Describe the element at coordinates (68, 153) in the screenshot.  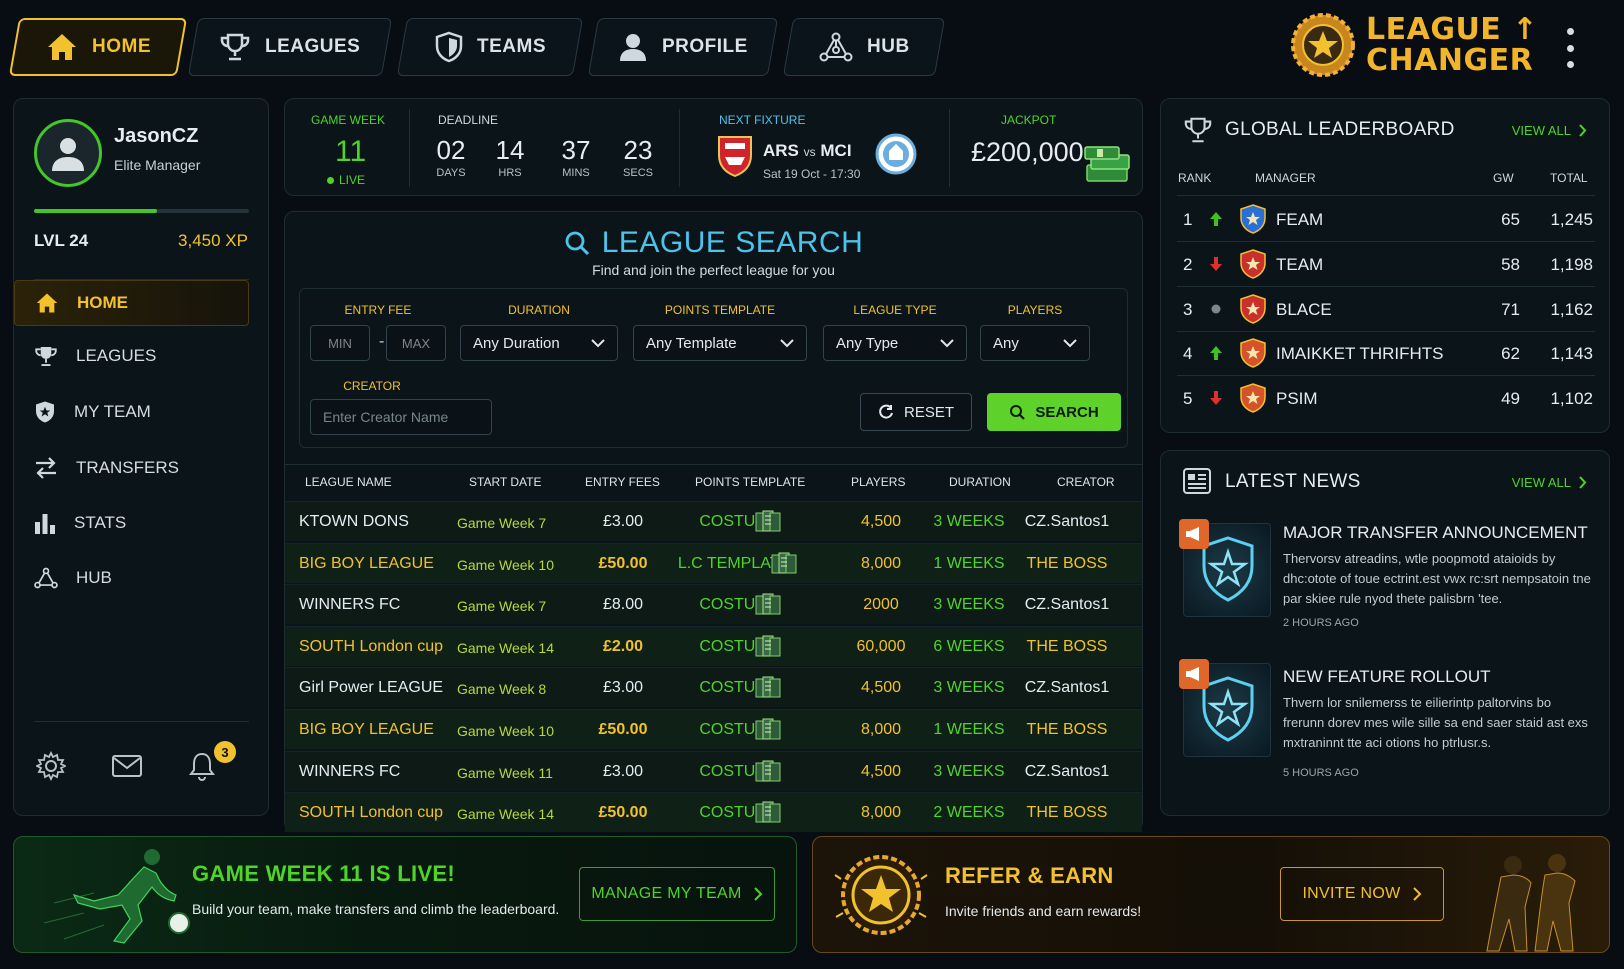
I see `avatar` at that location.